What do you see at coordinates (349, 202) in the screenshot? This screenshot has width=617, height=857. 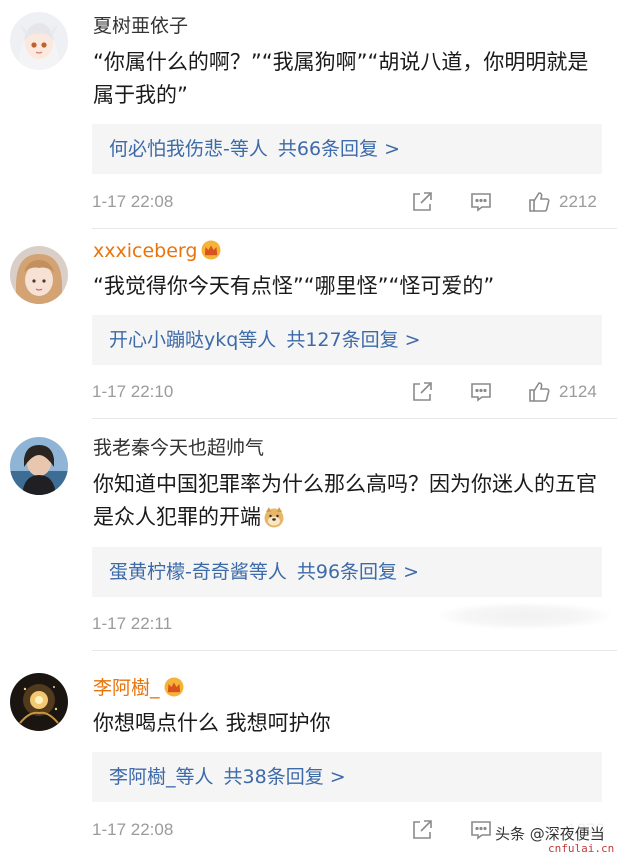 I see `comment-footer: 1-17 22:08 2212` at bounding box center [349, 202].